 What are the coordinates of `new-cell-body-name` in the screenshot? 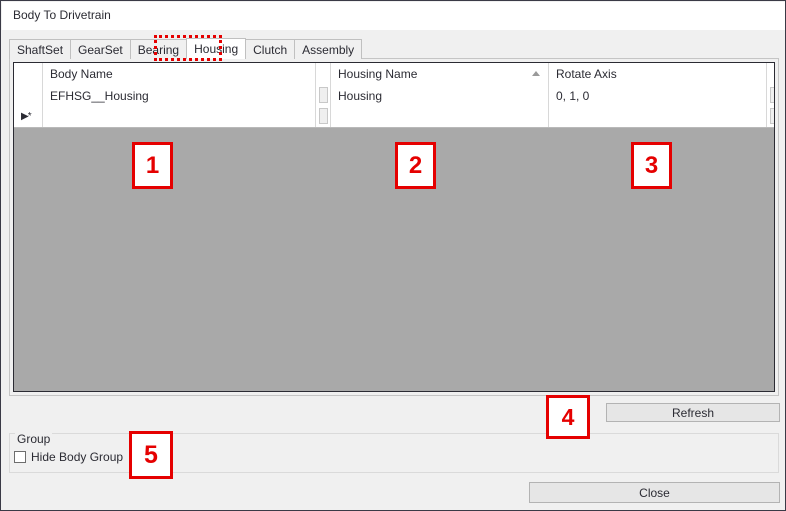 It's located at (179, 116).